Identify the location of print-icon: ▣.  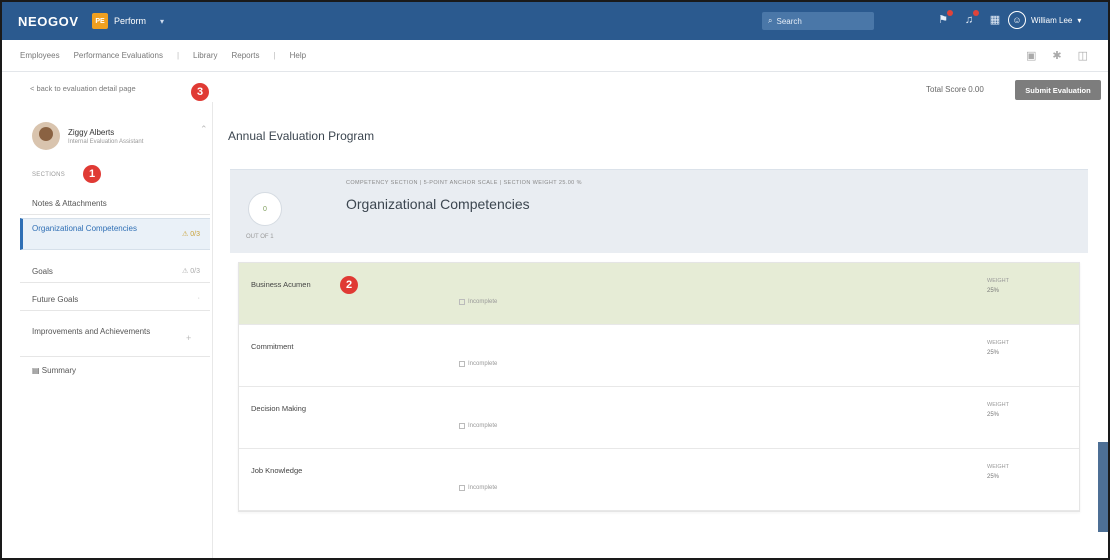
(1031, 55).